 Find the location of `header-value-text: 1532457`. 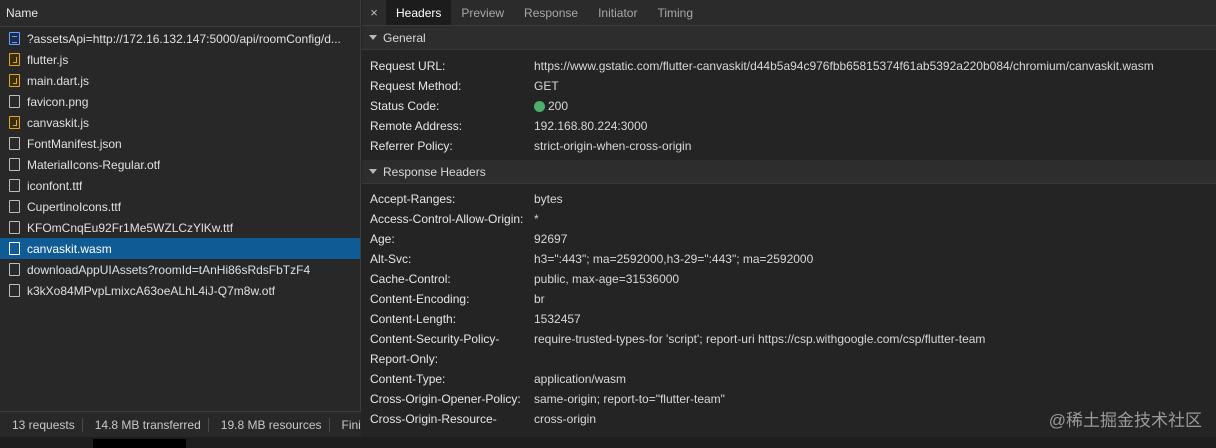

header-value-text: 1532457 is located at coordinates (557, 319).